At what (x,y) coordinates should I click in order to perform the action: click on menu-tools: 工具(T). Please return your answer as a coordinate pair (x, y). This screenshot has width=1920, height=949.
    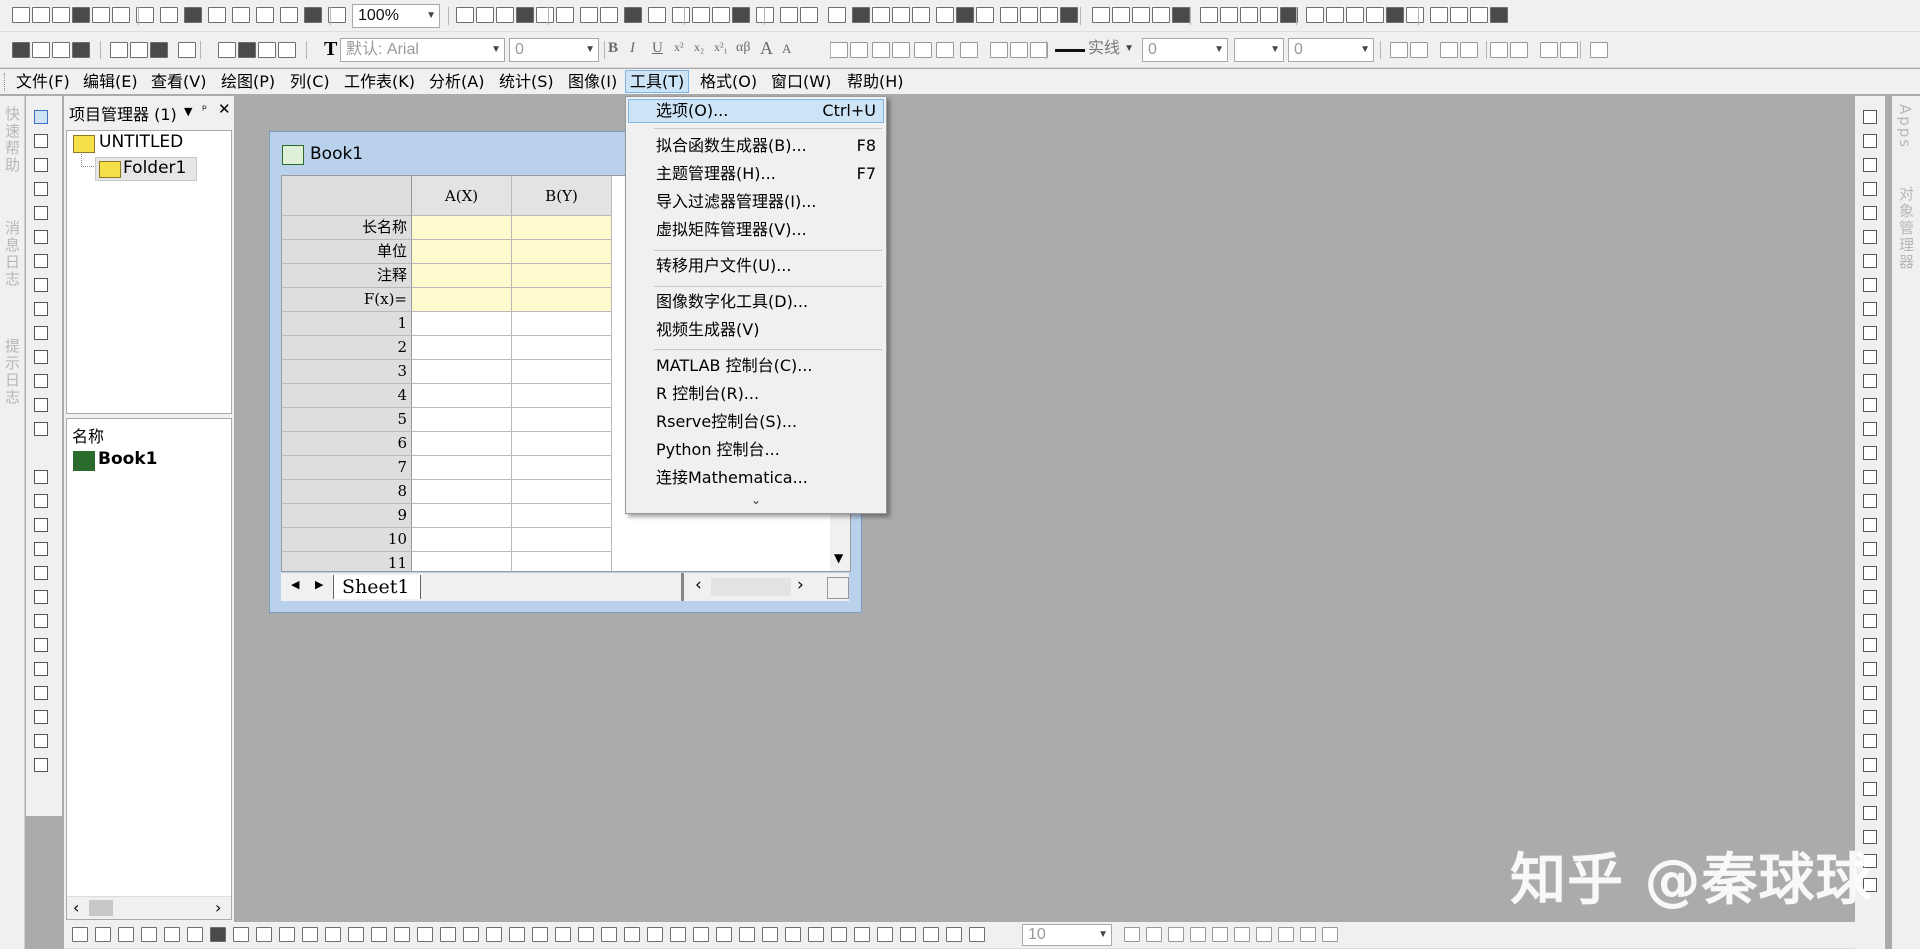
    Looking at the image, I should click on (657, 81).